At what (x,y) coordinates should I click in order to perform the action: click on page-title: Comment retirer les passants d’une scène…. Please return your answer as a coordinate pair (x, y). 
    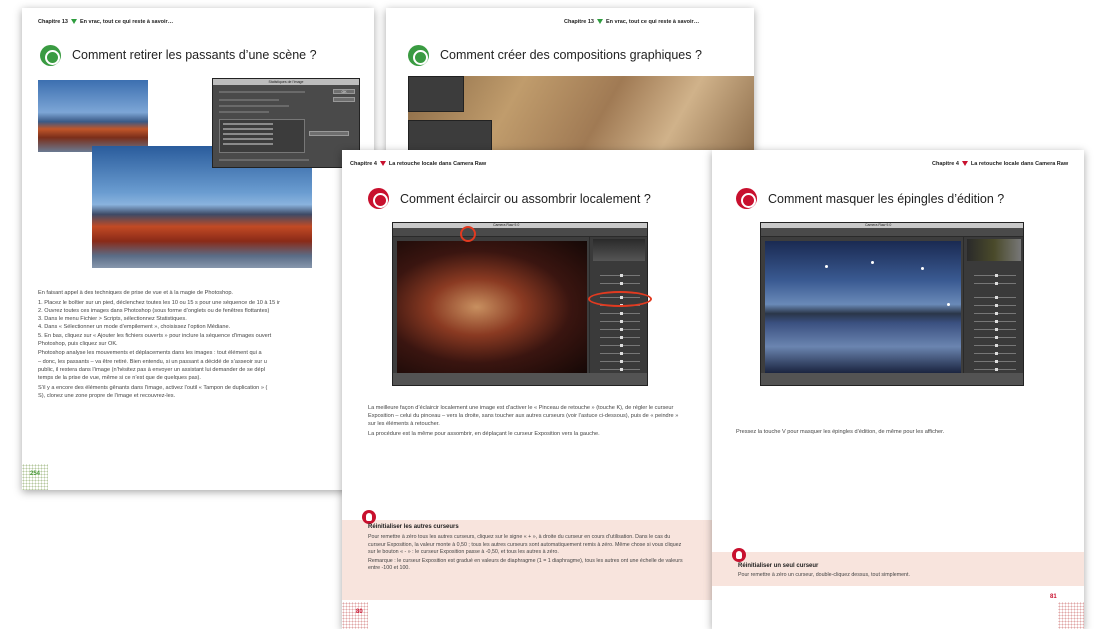
    Looking at the image, I should click on (194, 55).